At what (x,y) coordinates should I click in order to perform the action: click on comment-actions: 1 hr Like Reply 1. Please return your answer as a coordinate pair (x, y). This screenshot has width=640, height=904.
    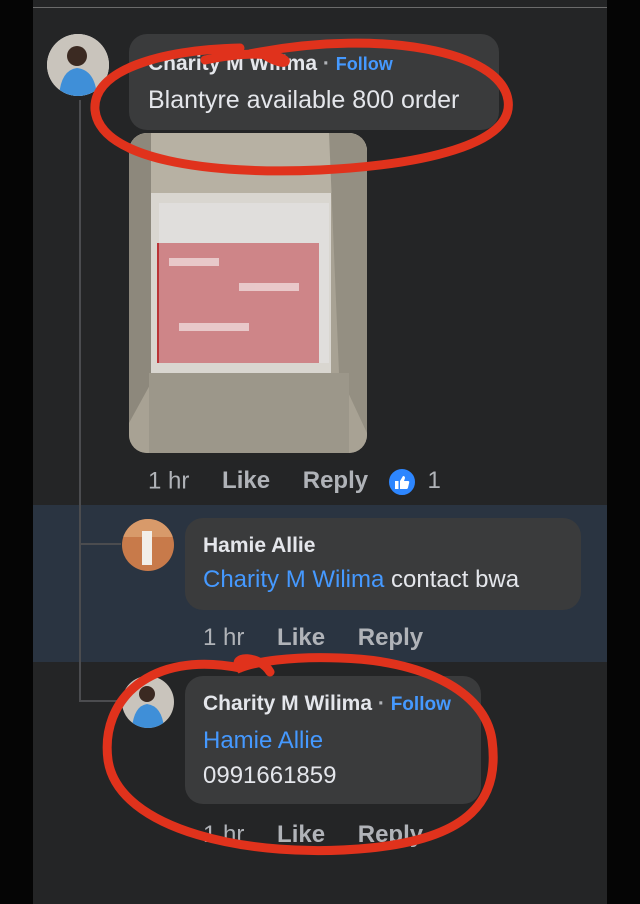
    Looking at the image, I should click on (294, 482).